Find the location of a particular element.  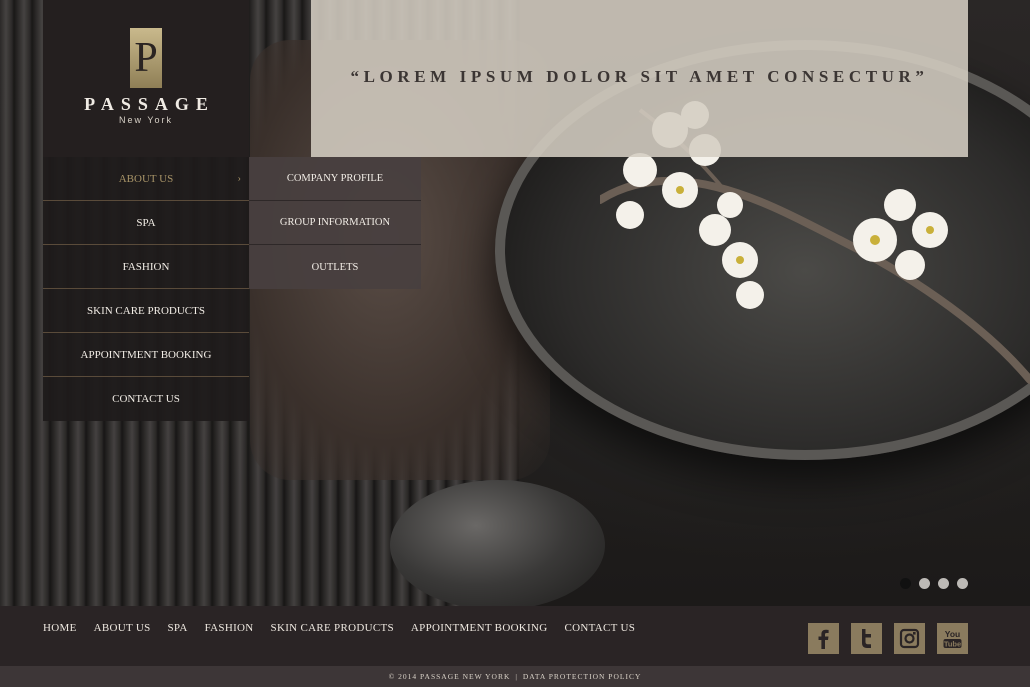

footer-link-spa: SPA is located at coordinates (178, 628).